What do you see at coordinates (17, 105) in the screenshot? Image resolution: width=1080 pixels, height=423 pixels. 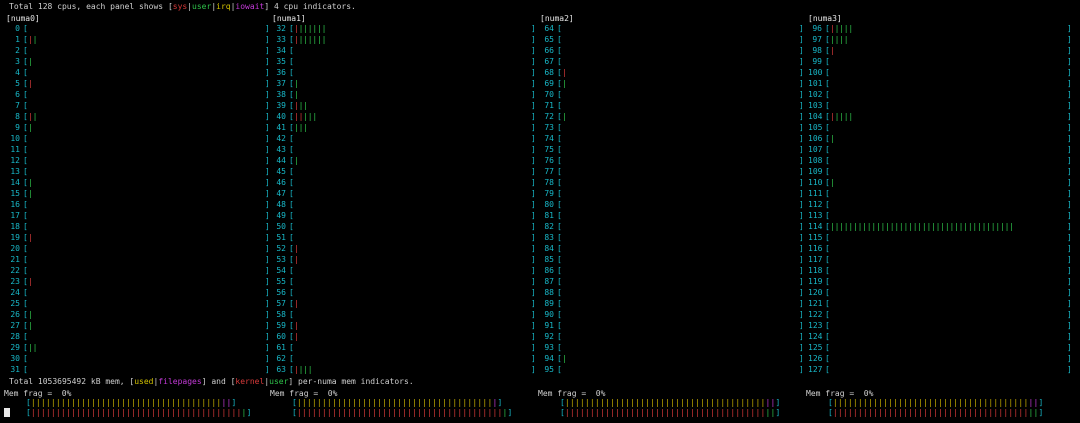 I see `cpu-number: 7` at bounding box center [17, 105].